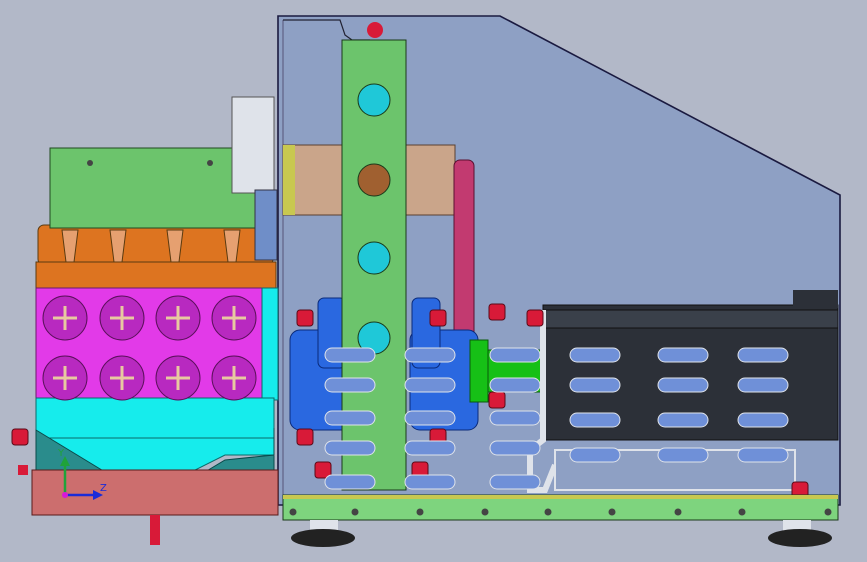  I want to click on cyan-lower-block, so click(155, 418).